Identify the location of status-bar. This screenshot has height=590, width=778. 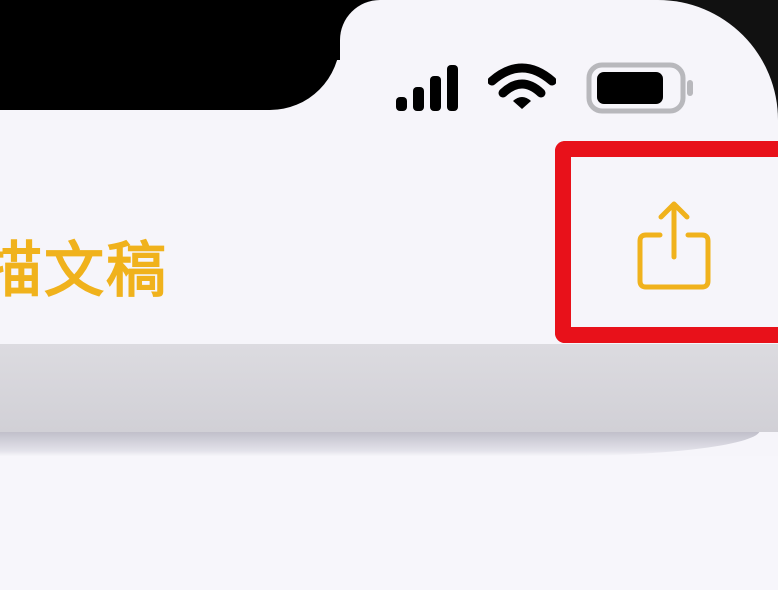
(546, 88).